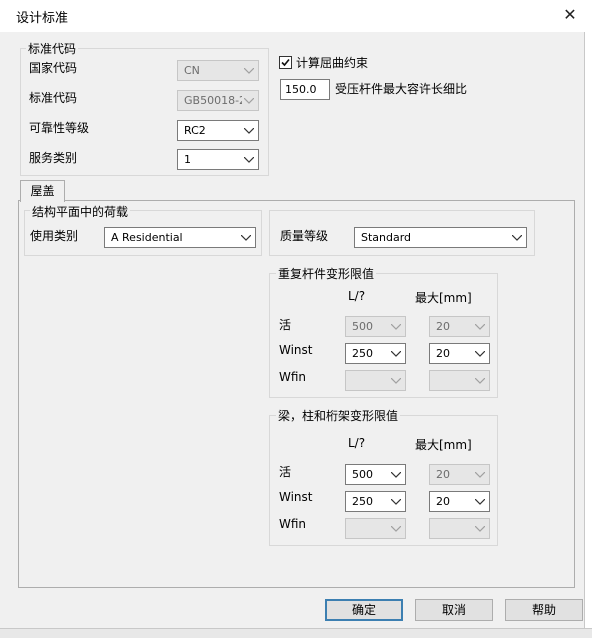  I want to click on checkmark-icon, so click(285, 62).